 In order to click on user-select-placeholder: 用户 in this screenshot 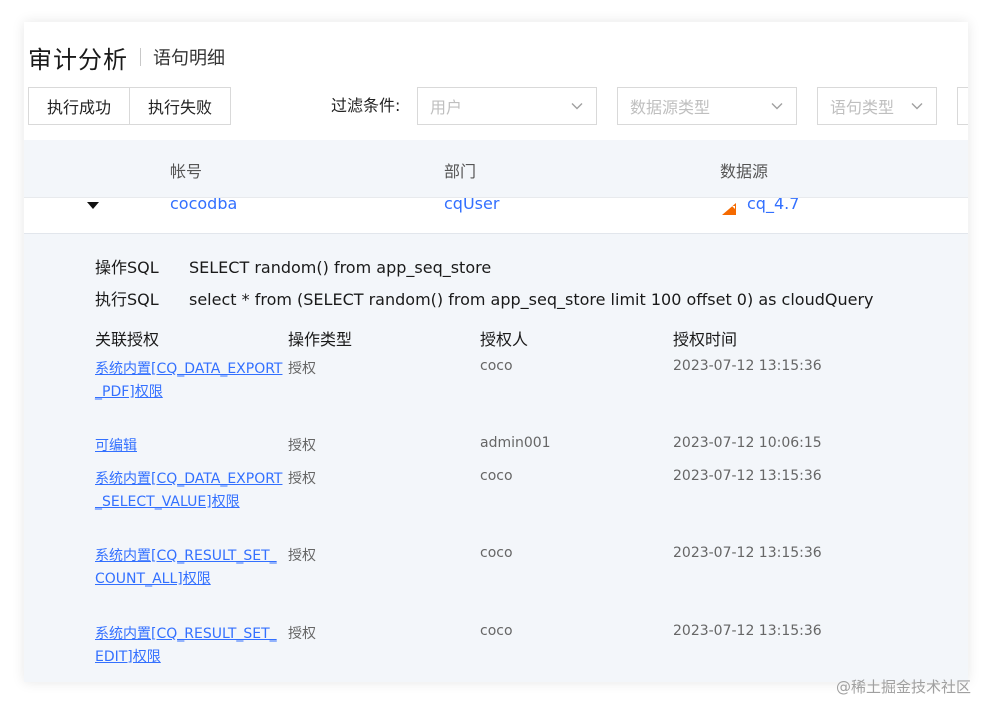, I will do `click(446, 107)`.